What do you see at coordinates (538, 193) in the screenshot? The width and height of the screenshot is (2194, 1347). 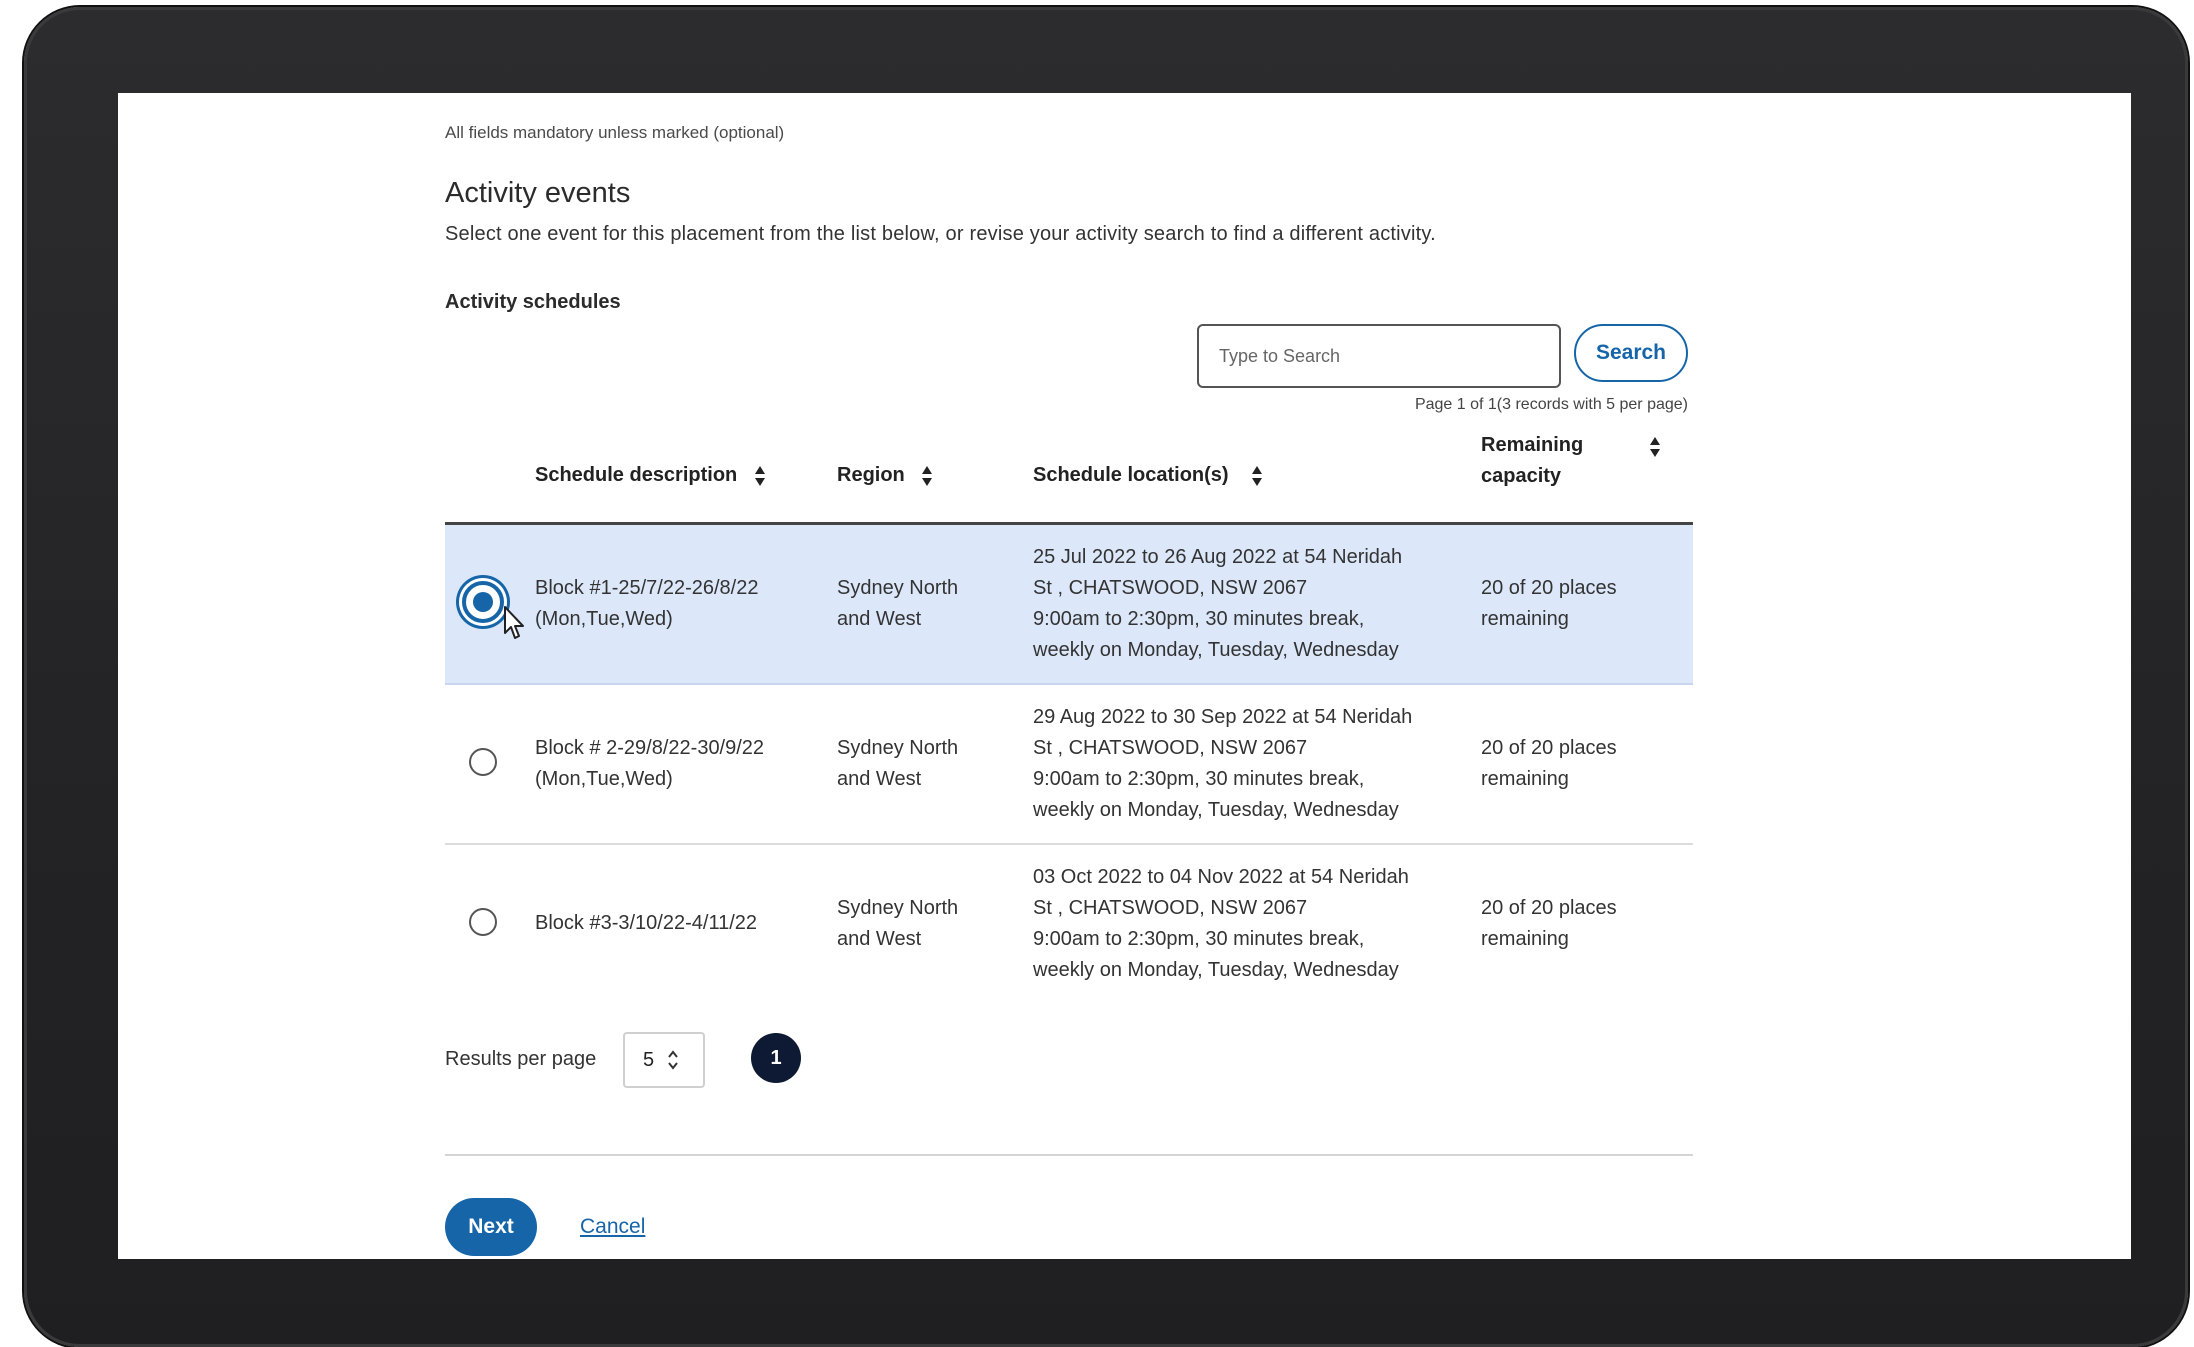 I see `page-title: Activity events` at bounding box center [538, 193].